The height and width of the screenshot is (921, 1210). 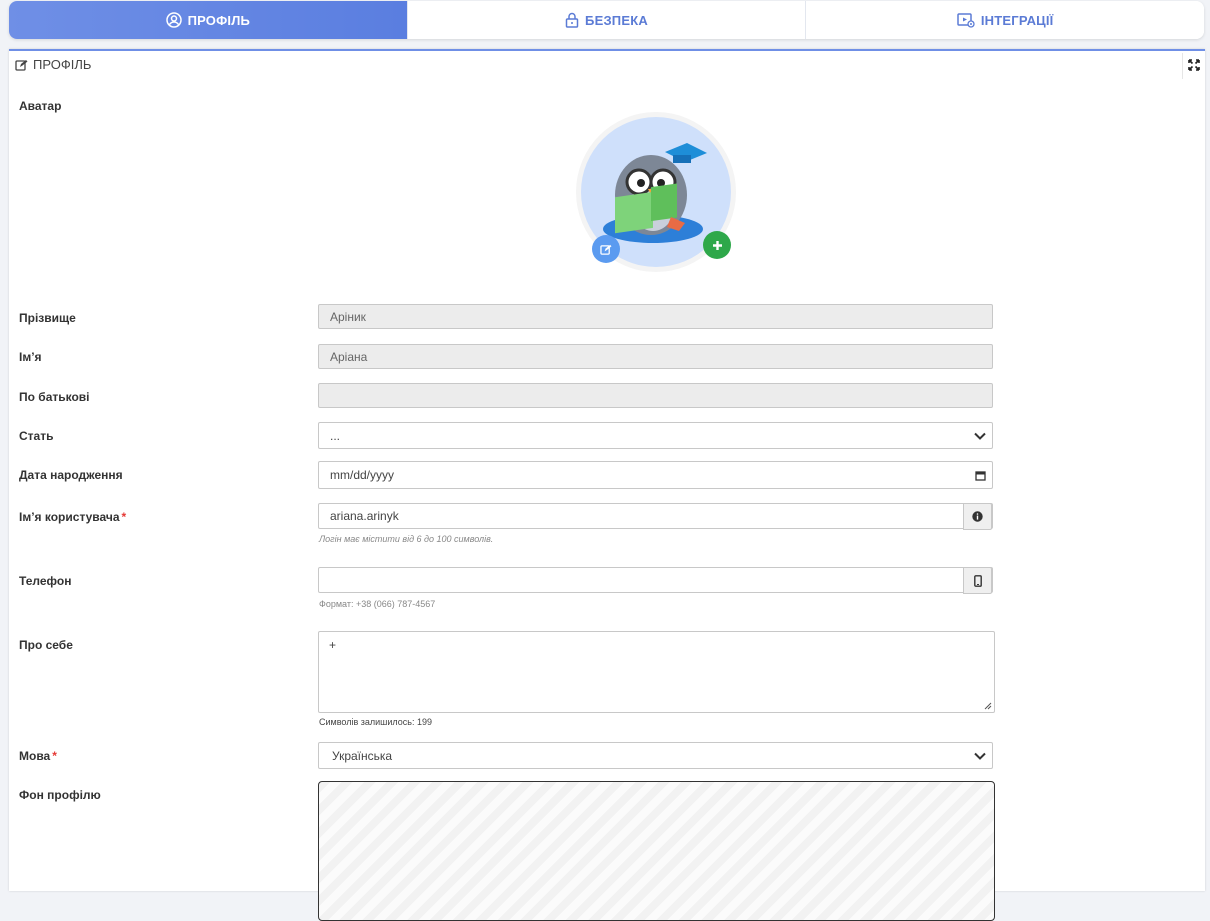 What do you see at coordinates (46, 645) in the screenshot?
I see `about-label: Про себе` at bounding box center [46, 645].